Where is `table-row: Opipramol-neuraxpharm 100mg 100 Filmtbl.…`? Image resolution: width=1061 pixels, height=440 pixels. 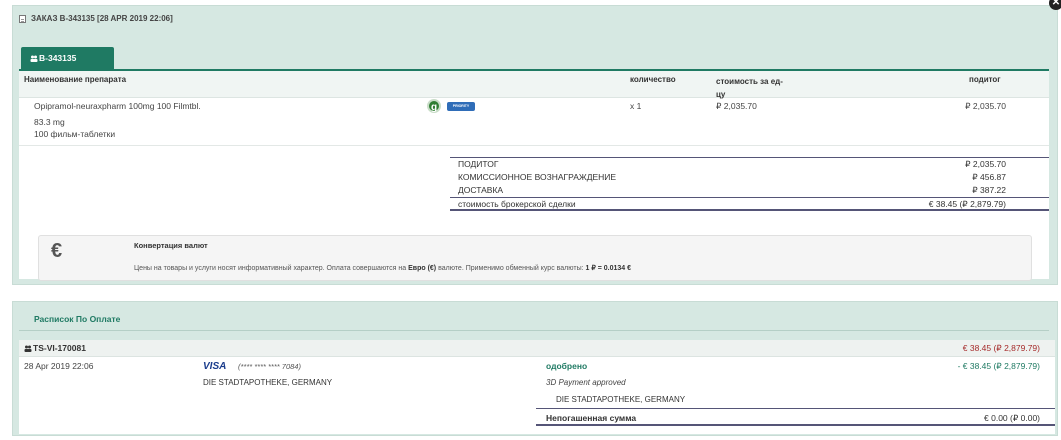 table-row: Opipramol-neuraxpharm 100mg 100 Filmtbl.… is located at coordinates (534, 122).